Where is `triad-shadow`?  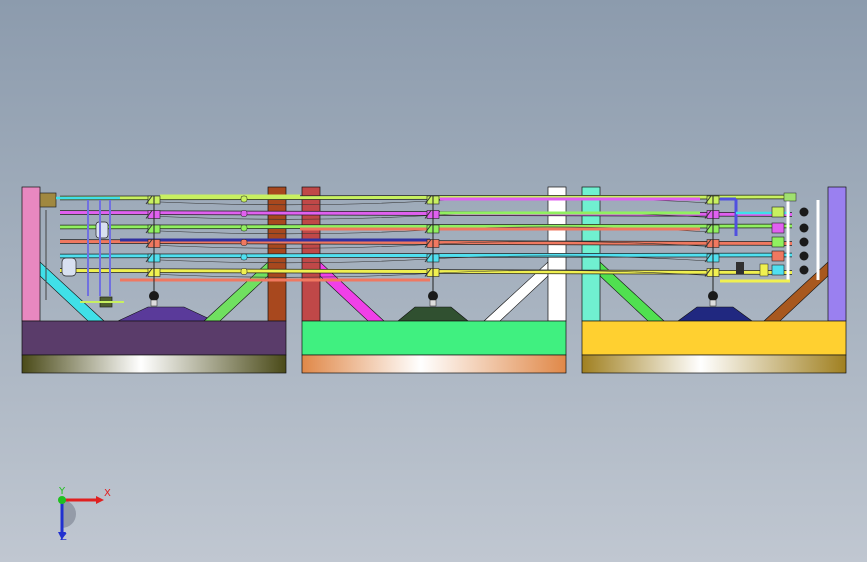 triad-shadow is located at coordinates (69, 514).